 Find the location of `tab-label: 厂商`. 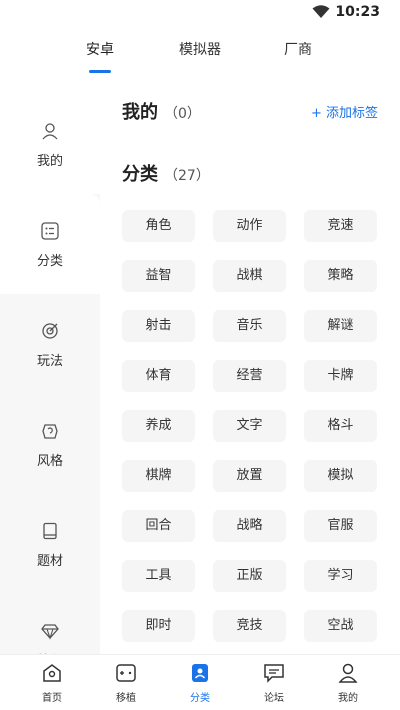

tab-label: 厂商 is located at coordinates (298, 50).